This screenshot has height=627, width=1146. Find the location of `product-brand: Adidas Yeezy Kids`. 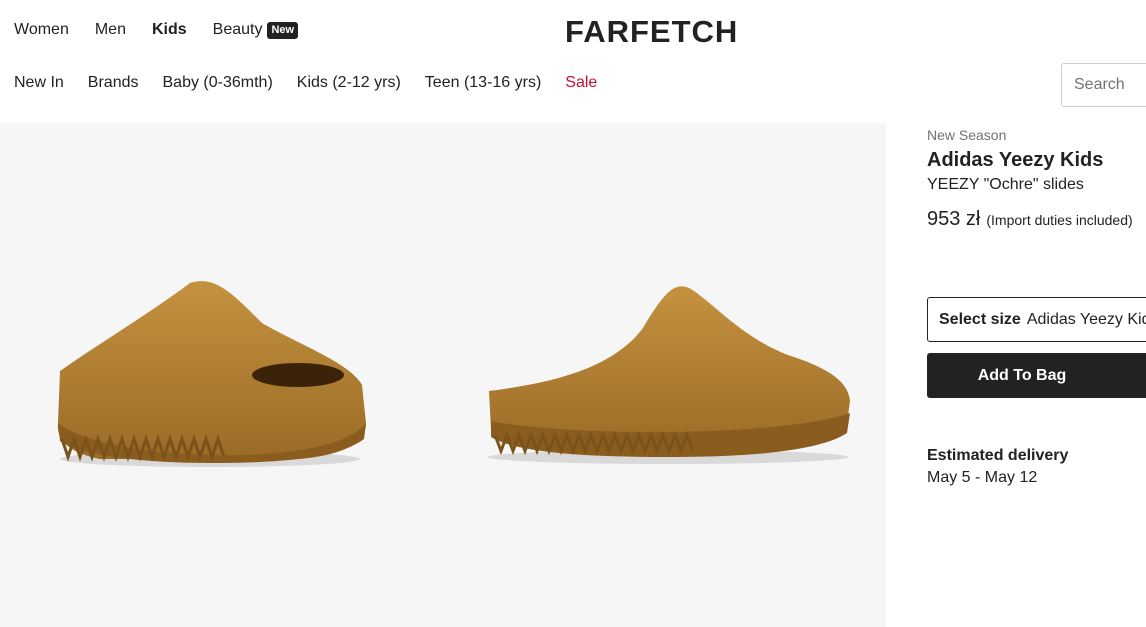

product-brand: Adidas Yeezy Kids is located at coordinates (1030, 160).